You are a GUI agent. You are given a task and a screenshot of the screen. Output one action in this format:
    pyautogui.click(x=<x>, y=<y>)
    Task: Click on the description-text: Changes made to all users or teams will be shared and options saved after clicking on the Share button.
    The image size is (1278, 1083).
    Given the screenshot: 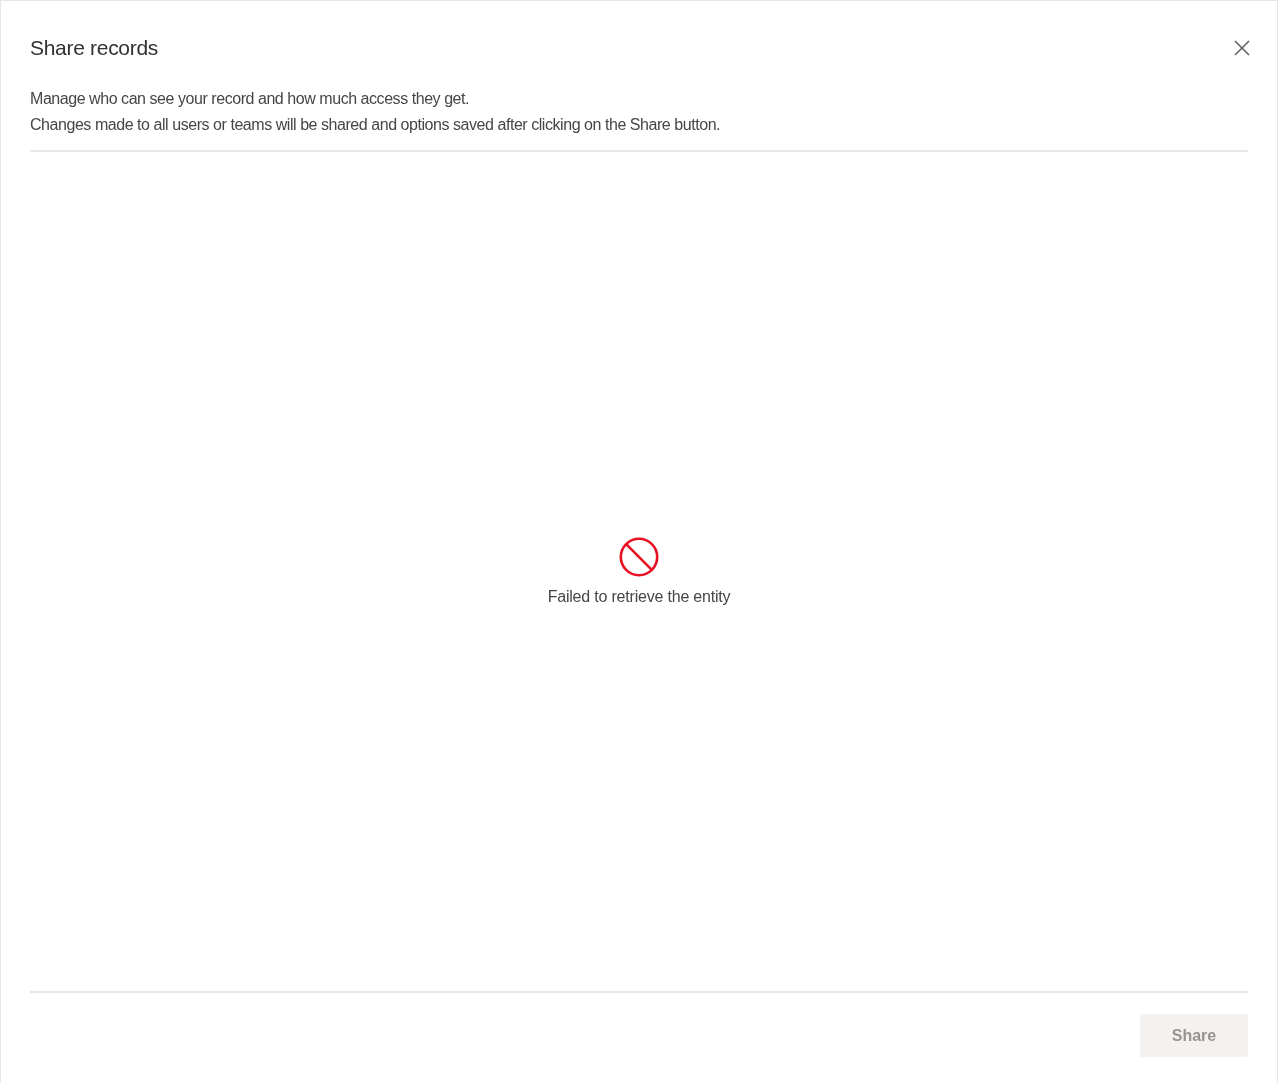 What is the action you would take?
    pyautogui.click(x=375, y=125)
    